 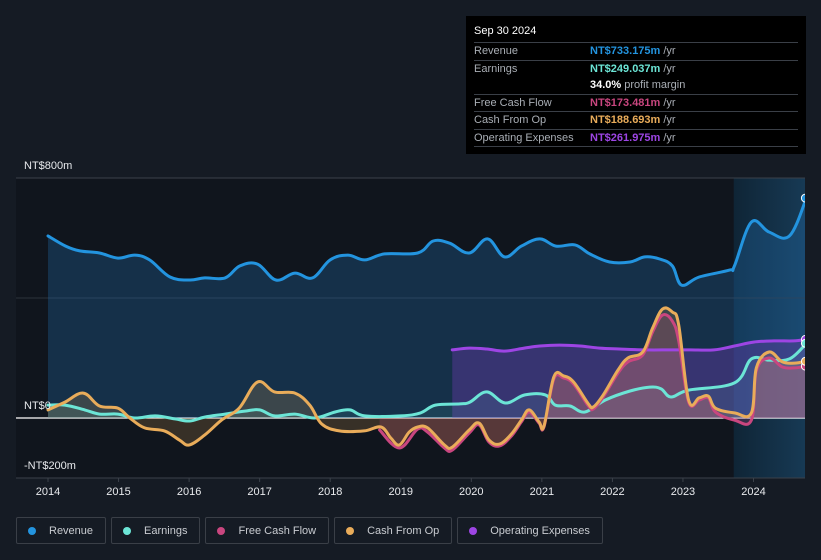 I want to click on x-tick-label: 2016, so click(x=189, y=492).